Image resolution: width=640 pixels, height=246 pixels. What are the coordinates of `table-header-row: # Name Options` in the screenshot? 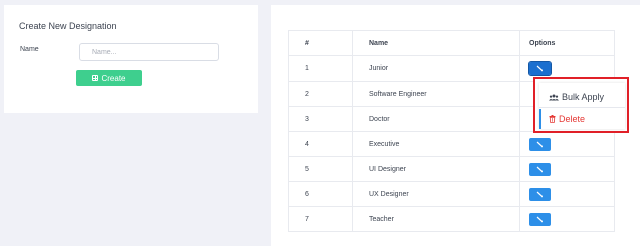 It's located at (451, 43).